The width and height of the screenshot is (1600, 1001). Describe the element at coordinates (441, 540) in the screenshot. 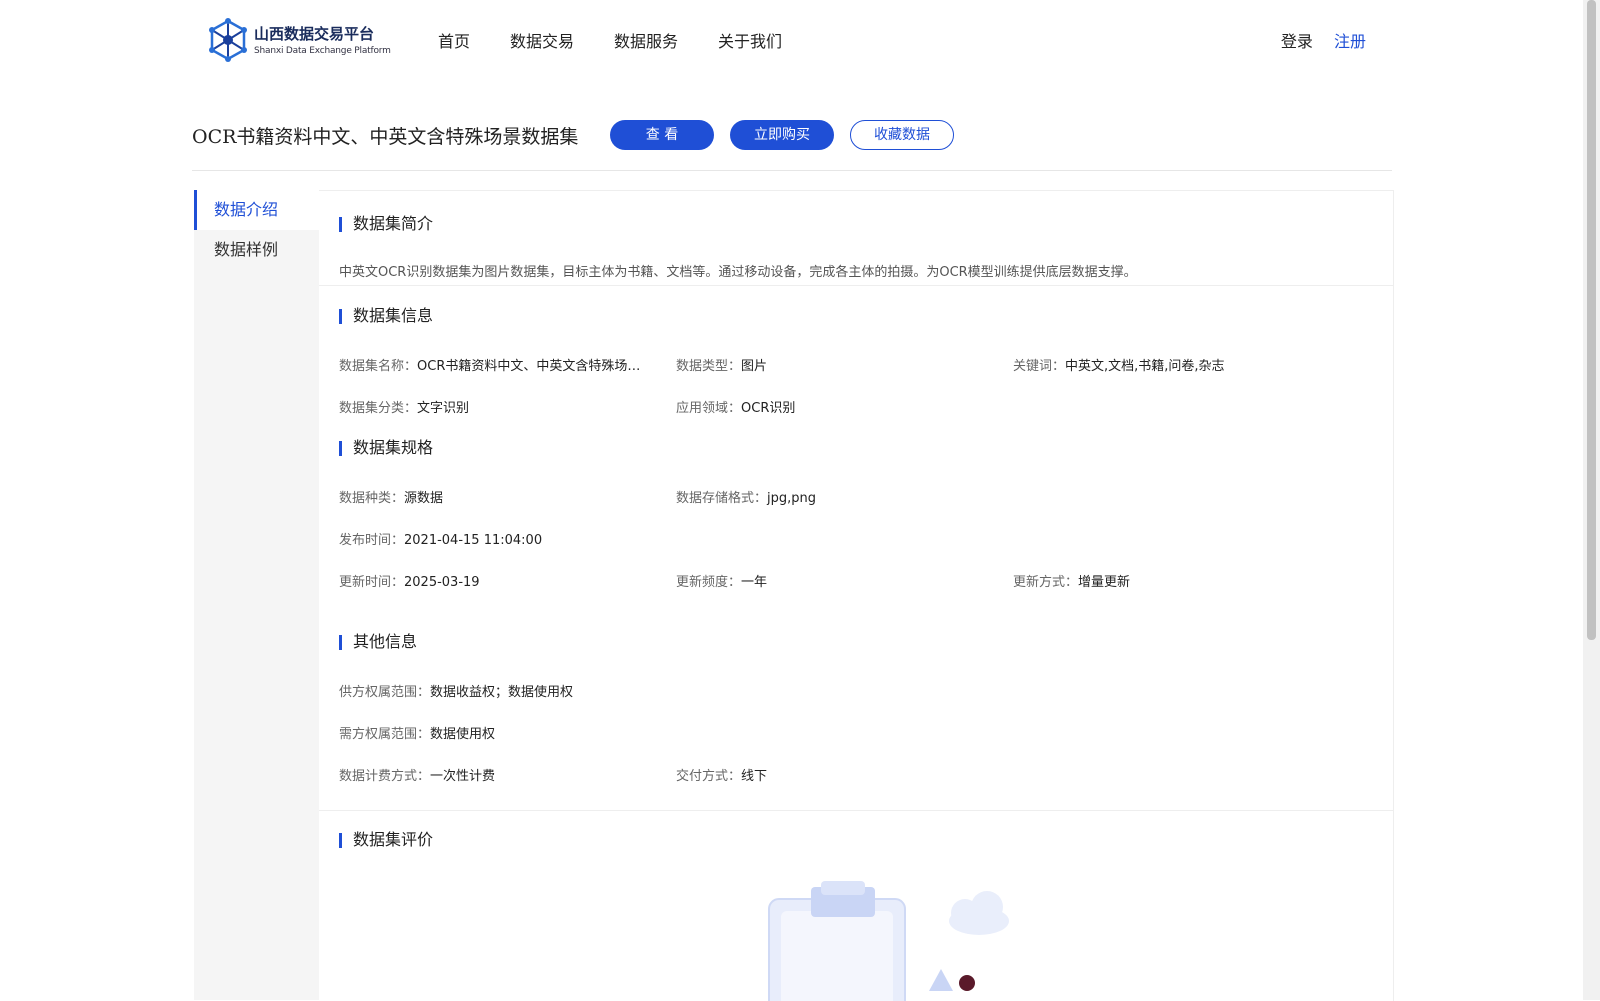

I see `field-publish-time: 发布时间：2021-04-15 11:04:00` at that location.